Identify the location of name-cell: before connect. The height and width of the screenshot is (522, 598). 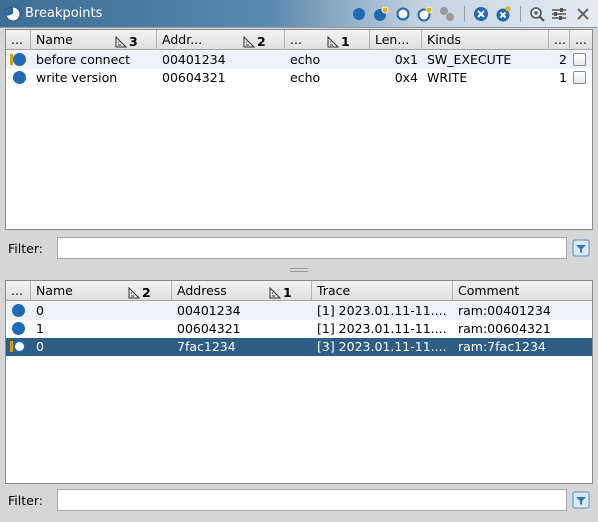
(83, 59).